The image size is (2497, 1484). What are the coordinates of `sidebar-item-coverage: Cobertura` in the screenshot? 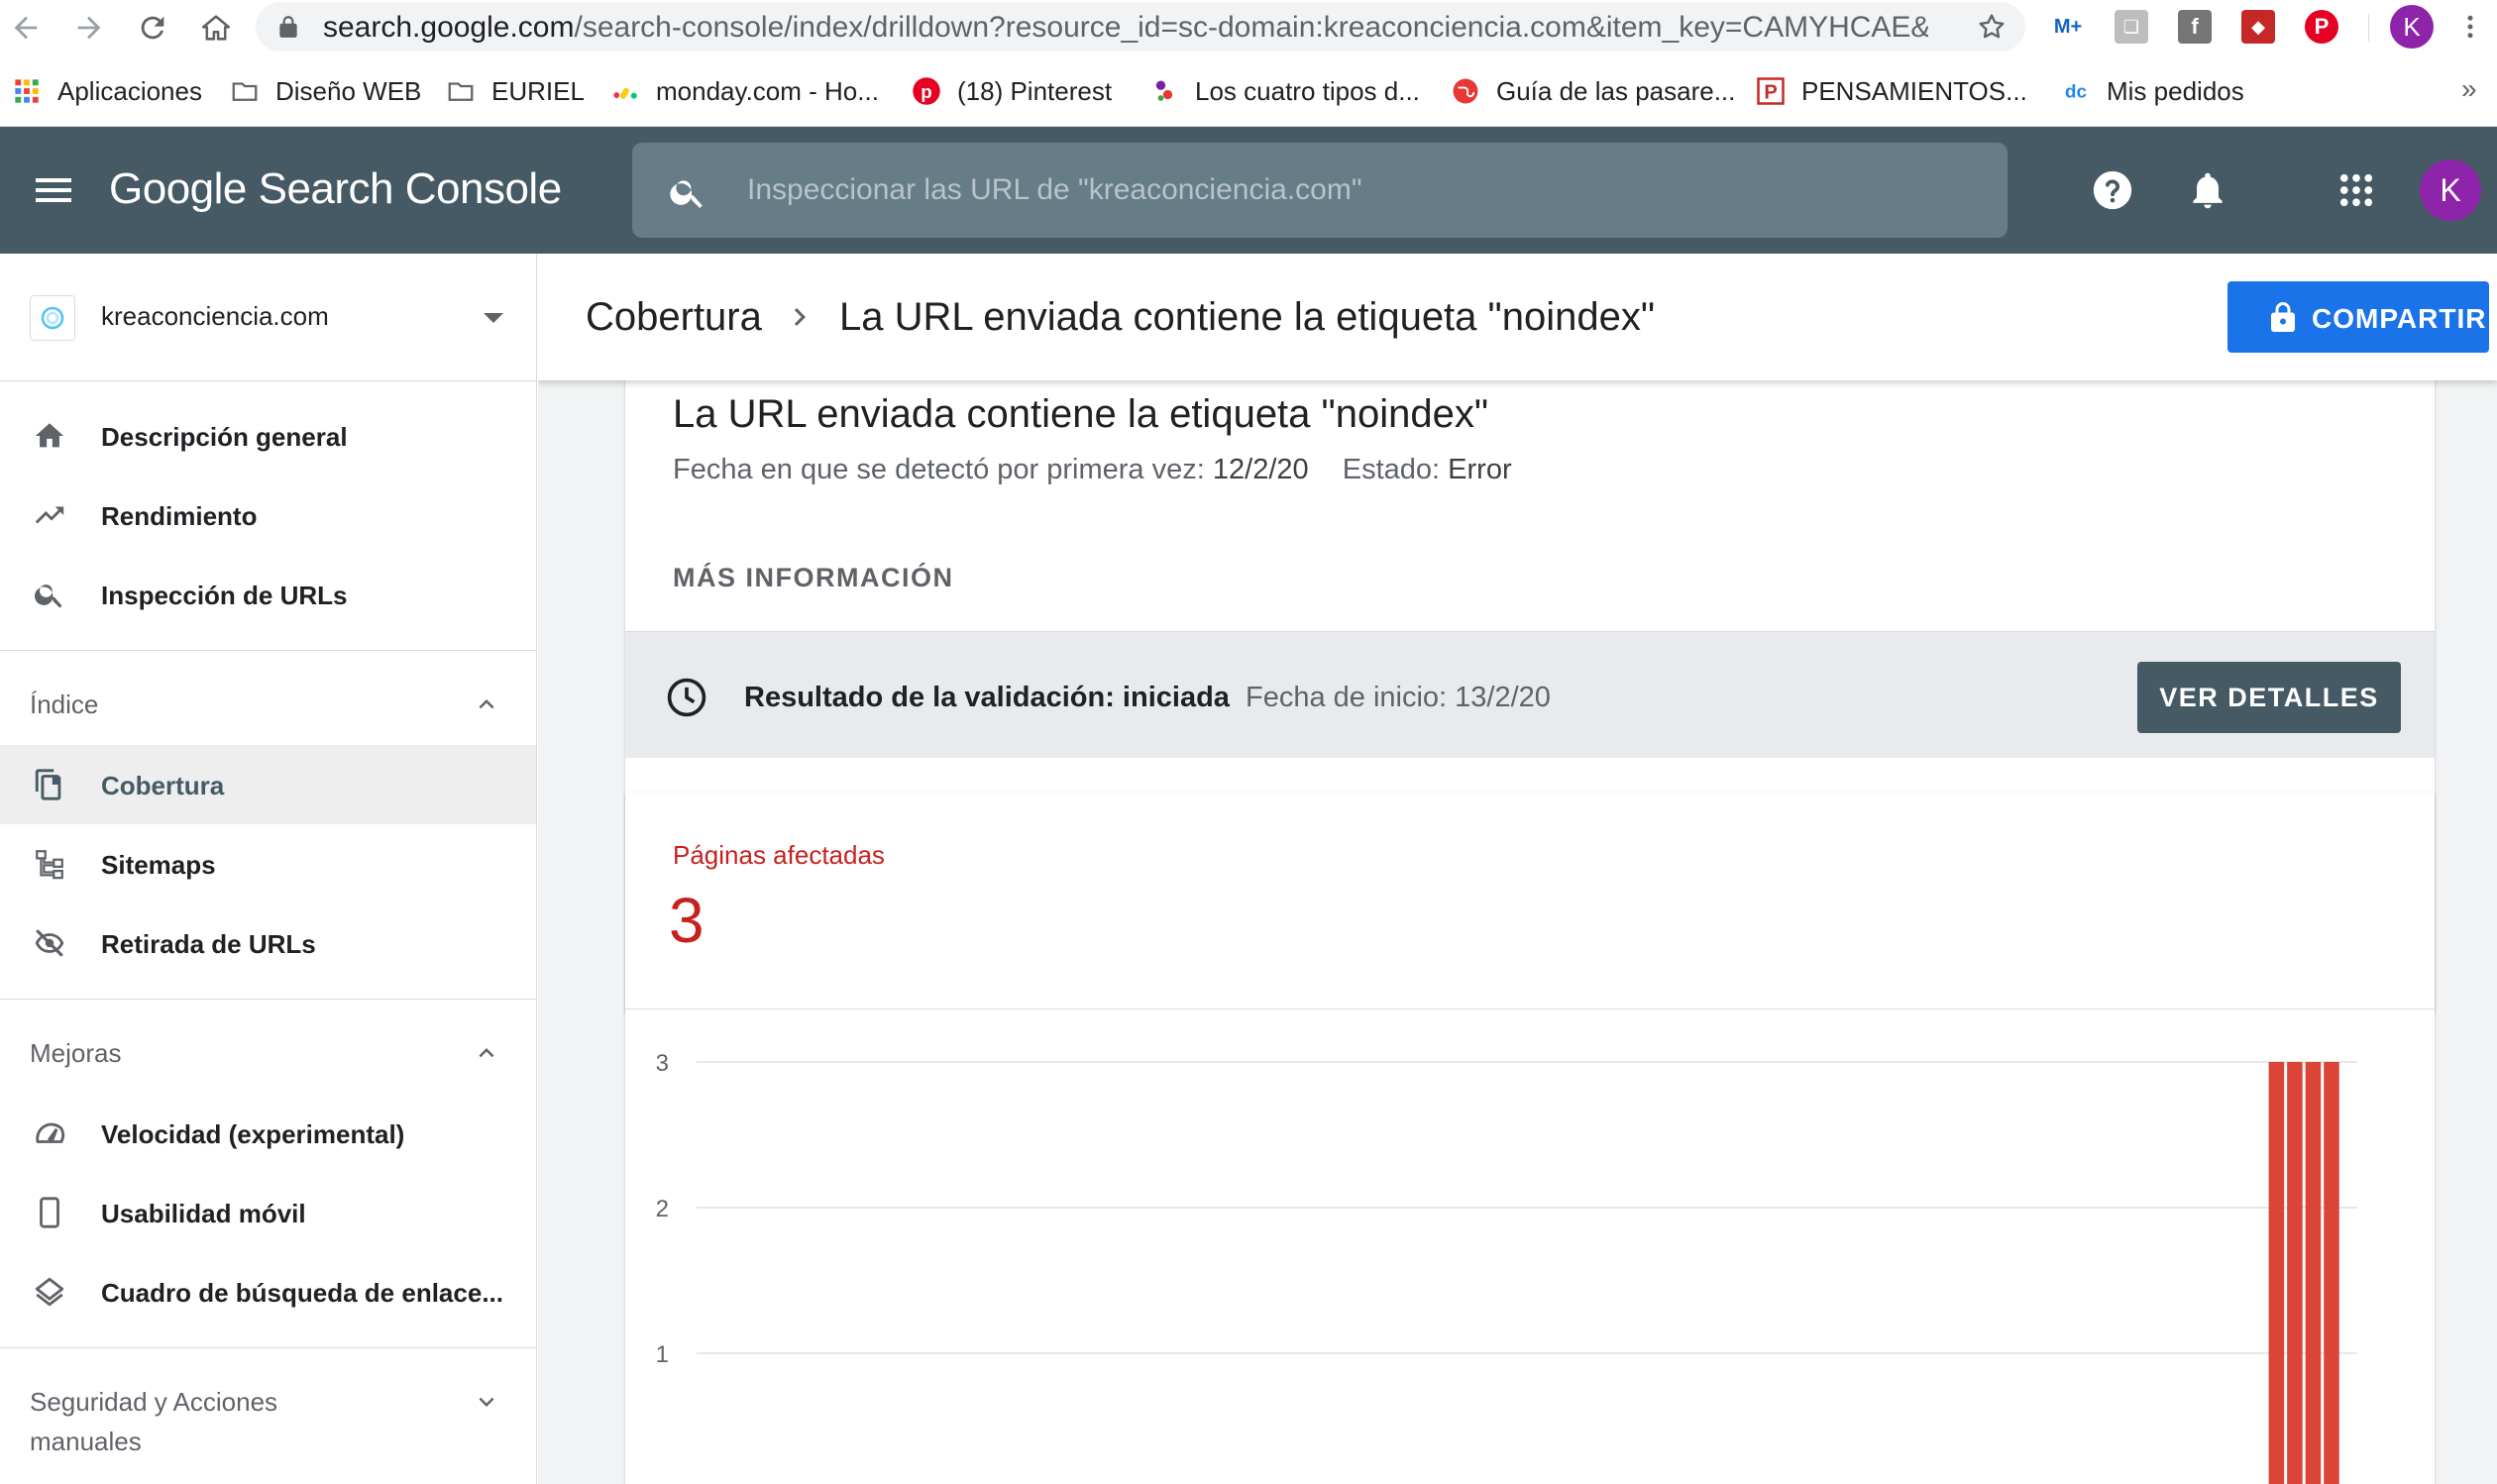 It's located at (268, 784).